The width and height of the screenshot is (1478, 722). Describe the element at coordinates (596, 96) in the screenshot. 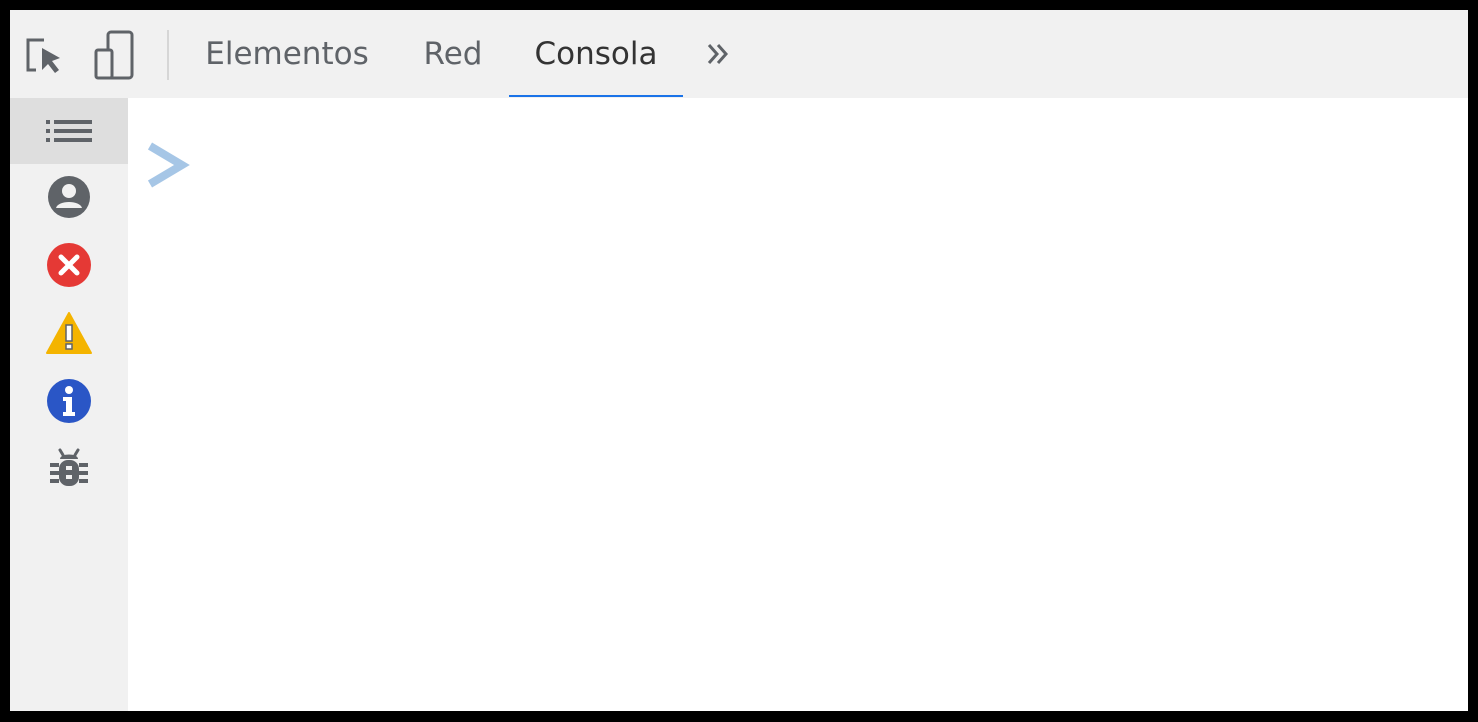

I see `active-tab-indicator` at that location.